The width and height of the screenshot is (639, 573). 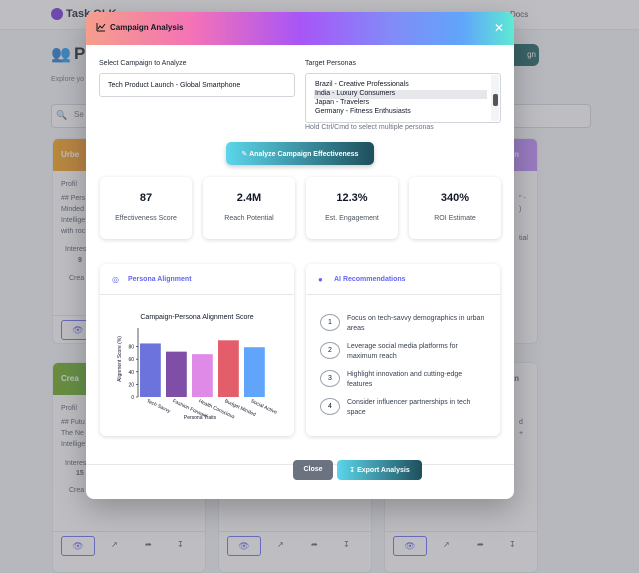 What do you see at coordinates (400, 85) in the screenshot?
I see `persona-option: Brazil - Creative Professionals` at bounding box center [400, 85].